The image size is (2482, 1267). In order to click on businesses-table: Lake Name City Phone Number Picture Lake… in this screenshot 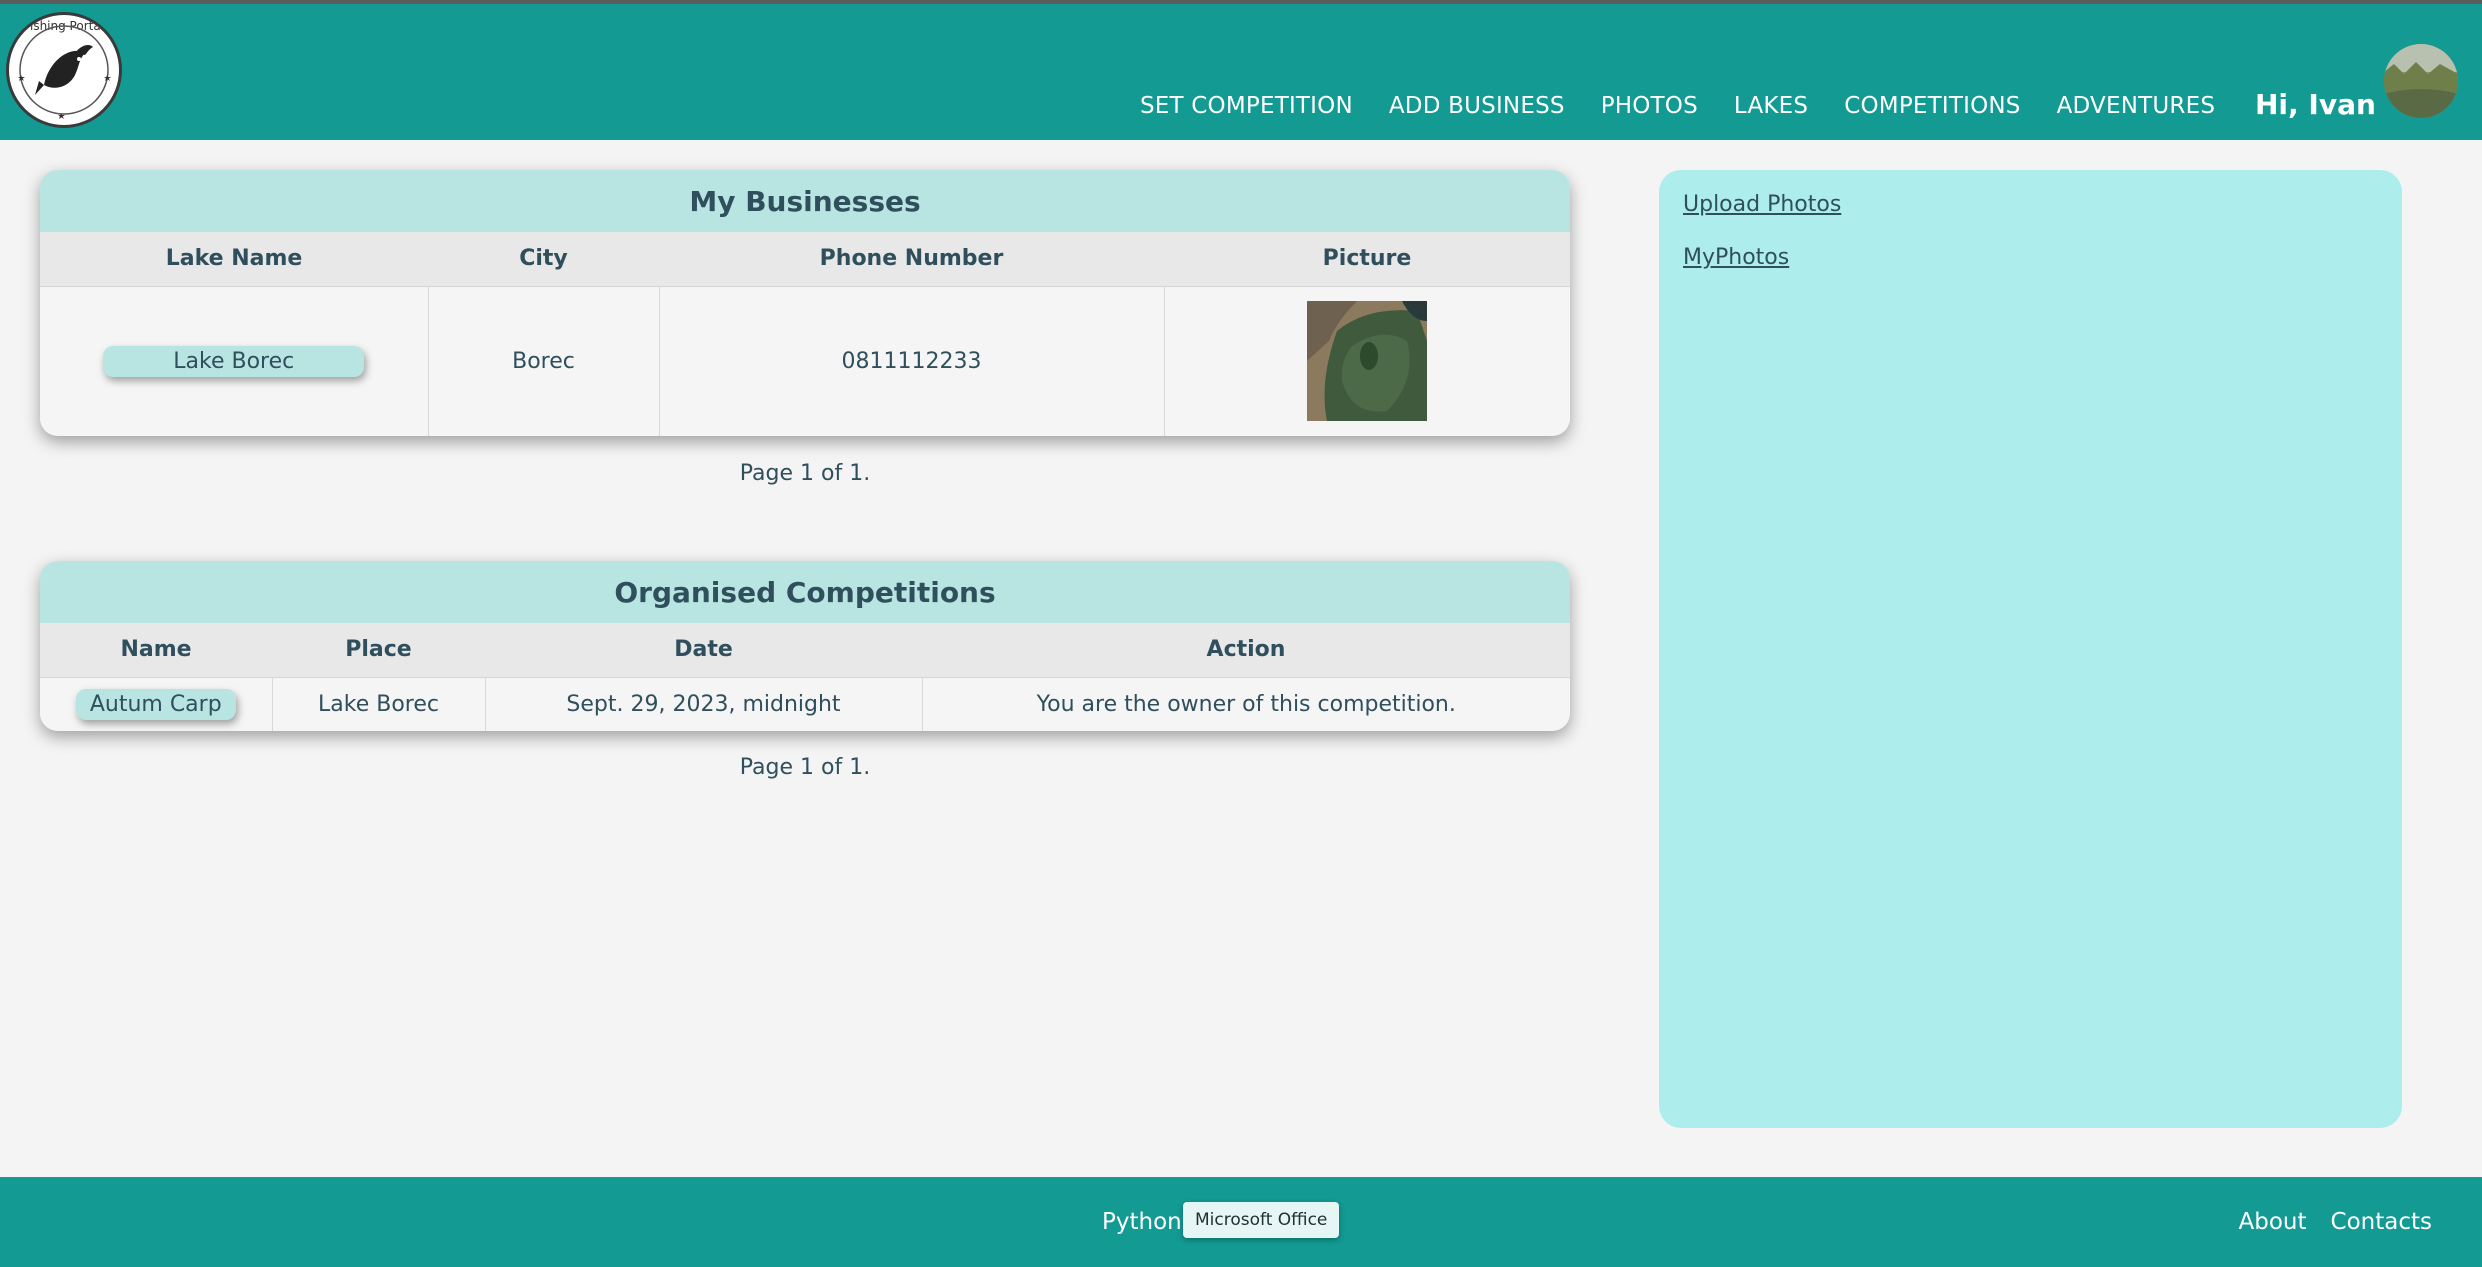, I will do `click(805, 334)`.